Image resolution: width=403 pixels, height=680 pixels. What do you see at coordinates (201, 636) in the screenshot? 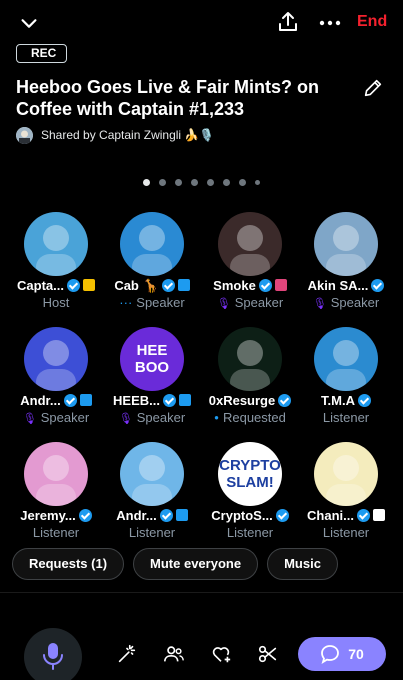
I see `bottom-bar: 70` at bounding box center [201, 636].